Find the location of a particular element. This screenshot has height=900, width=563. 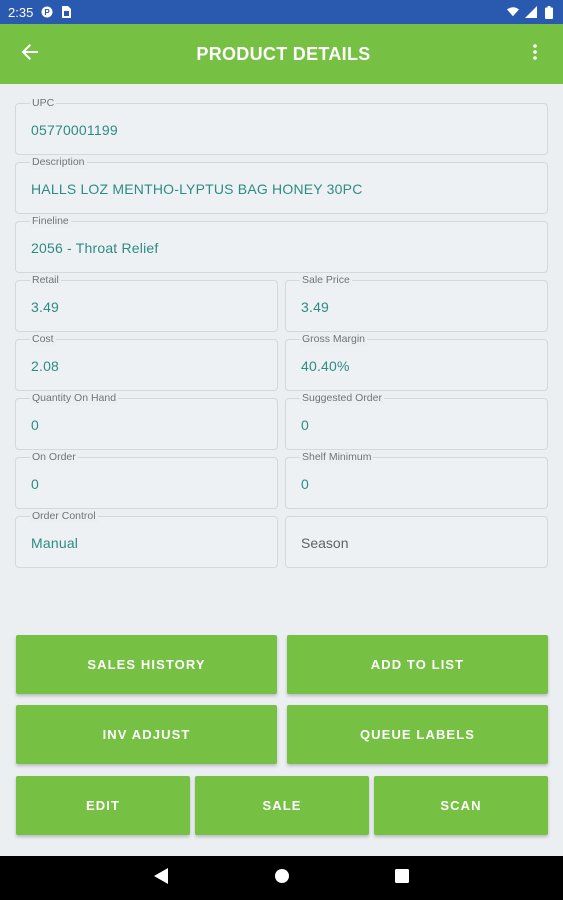

on-order-value: 0 is located at coordinates (35, 484).